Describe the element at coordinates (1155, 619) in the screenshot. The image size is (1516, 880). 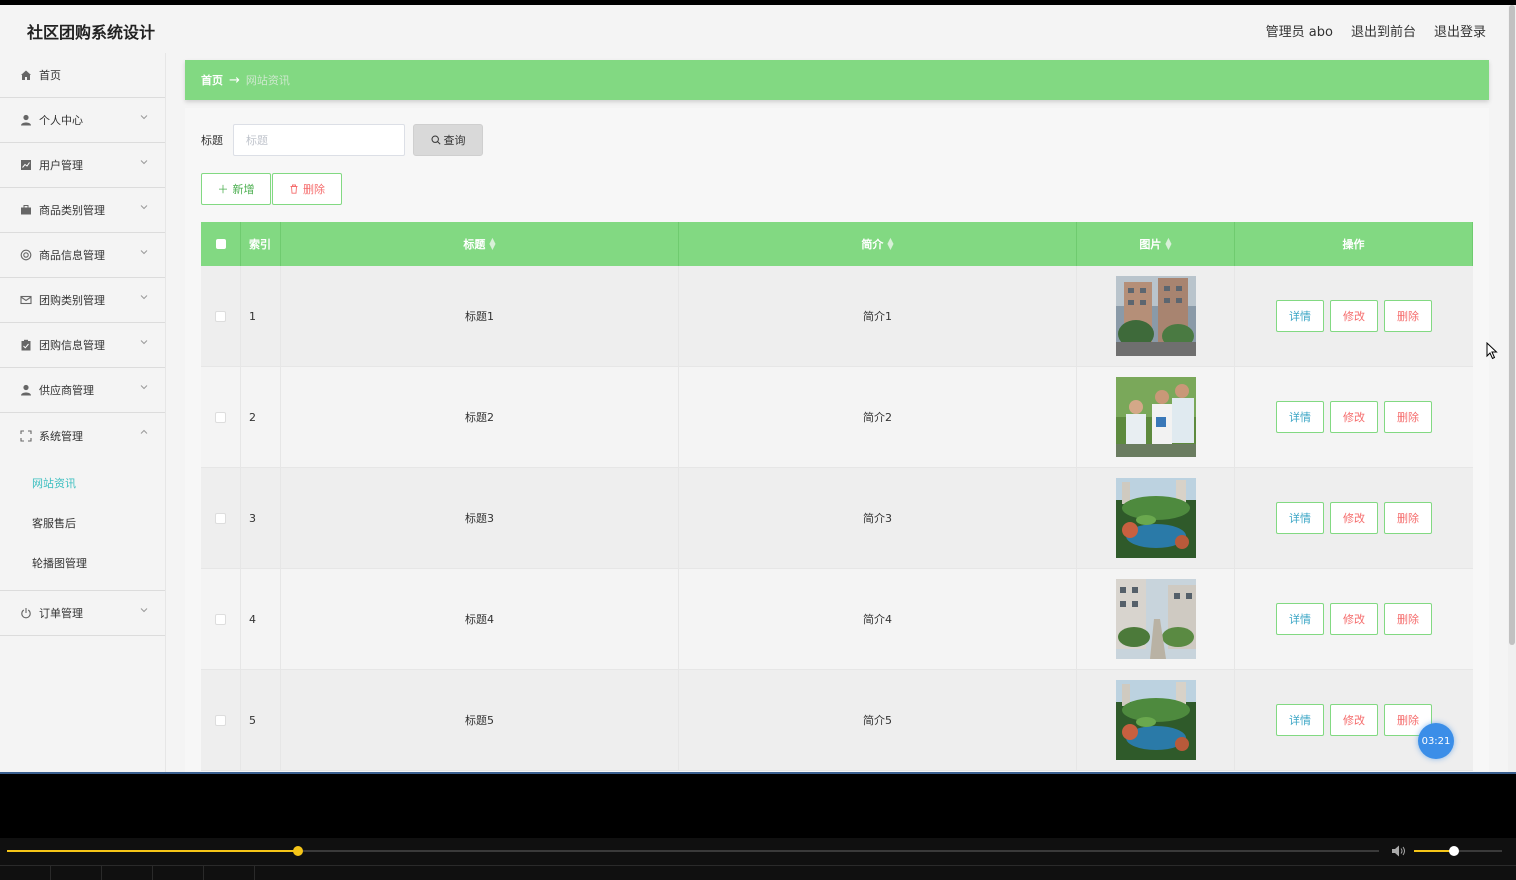
I see `street-photo` at that location.